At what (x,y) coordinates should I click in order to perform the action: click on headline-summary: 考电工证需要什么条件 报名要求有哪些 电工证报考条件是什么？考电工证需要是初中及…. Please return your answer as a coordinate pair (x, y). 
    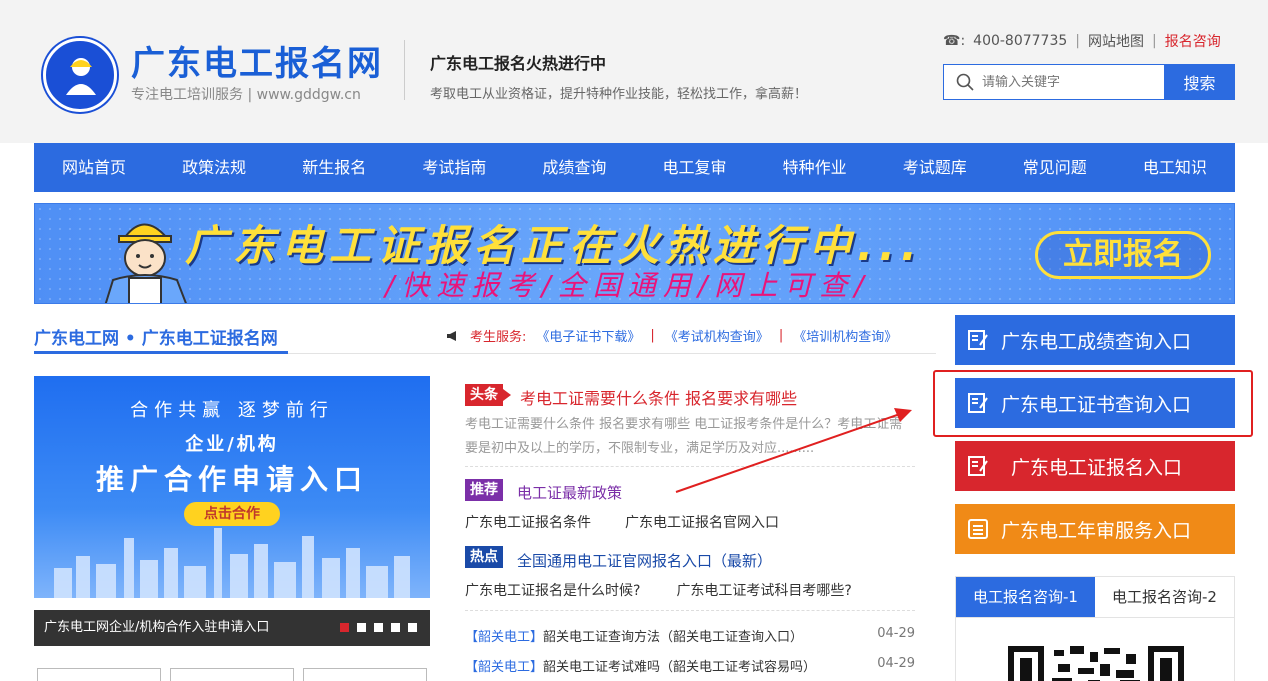
    Looking at the image, I should click on (684, 436).